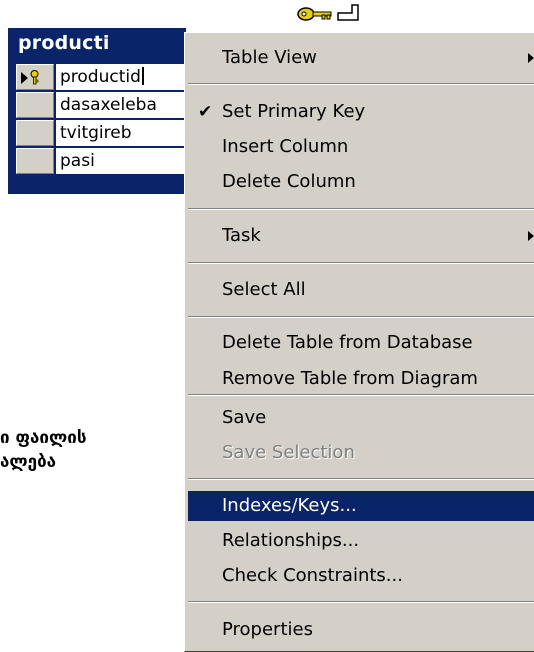 This screenshot has height=652, width=534. I want to click on column-row: dasaxeleba, so click(106, 106).